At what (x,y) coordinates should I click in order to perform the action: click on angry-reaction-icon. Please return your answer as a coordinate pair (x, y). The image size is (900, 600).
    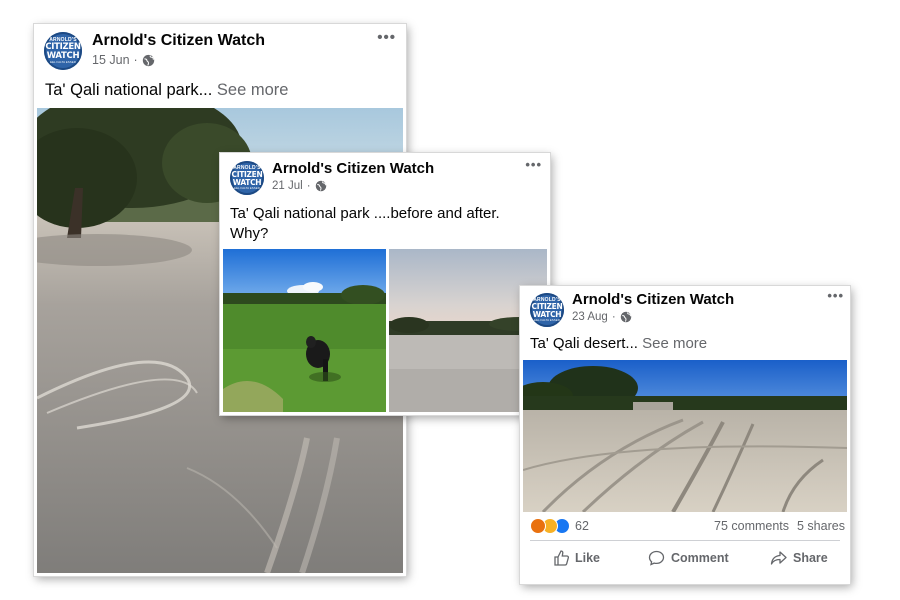
    Looking at the image, I should click on (538, 526).